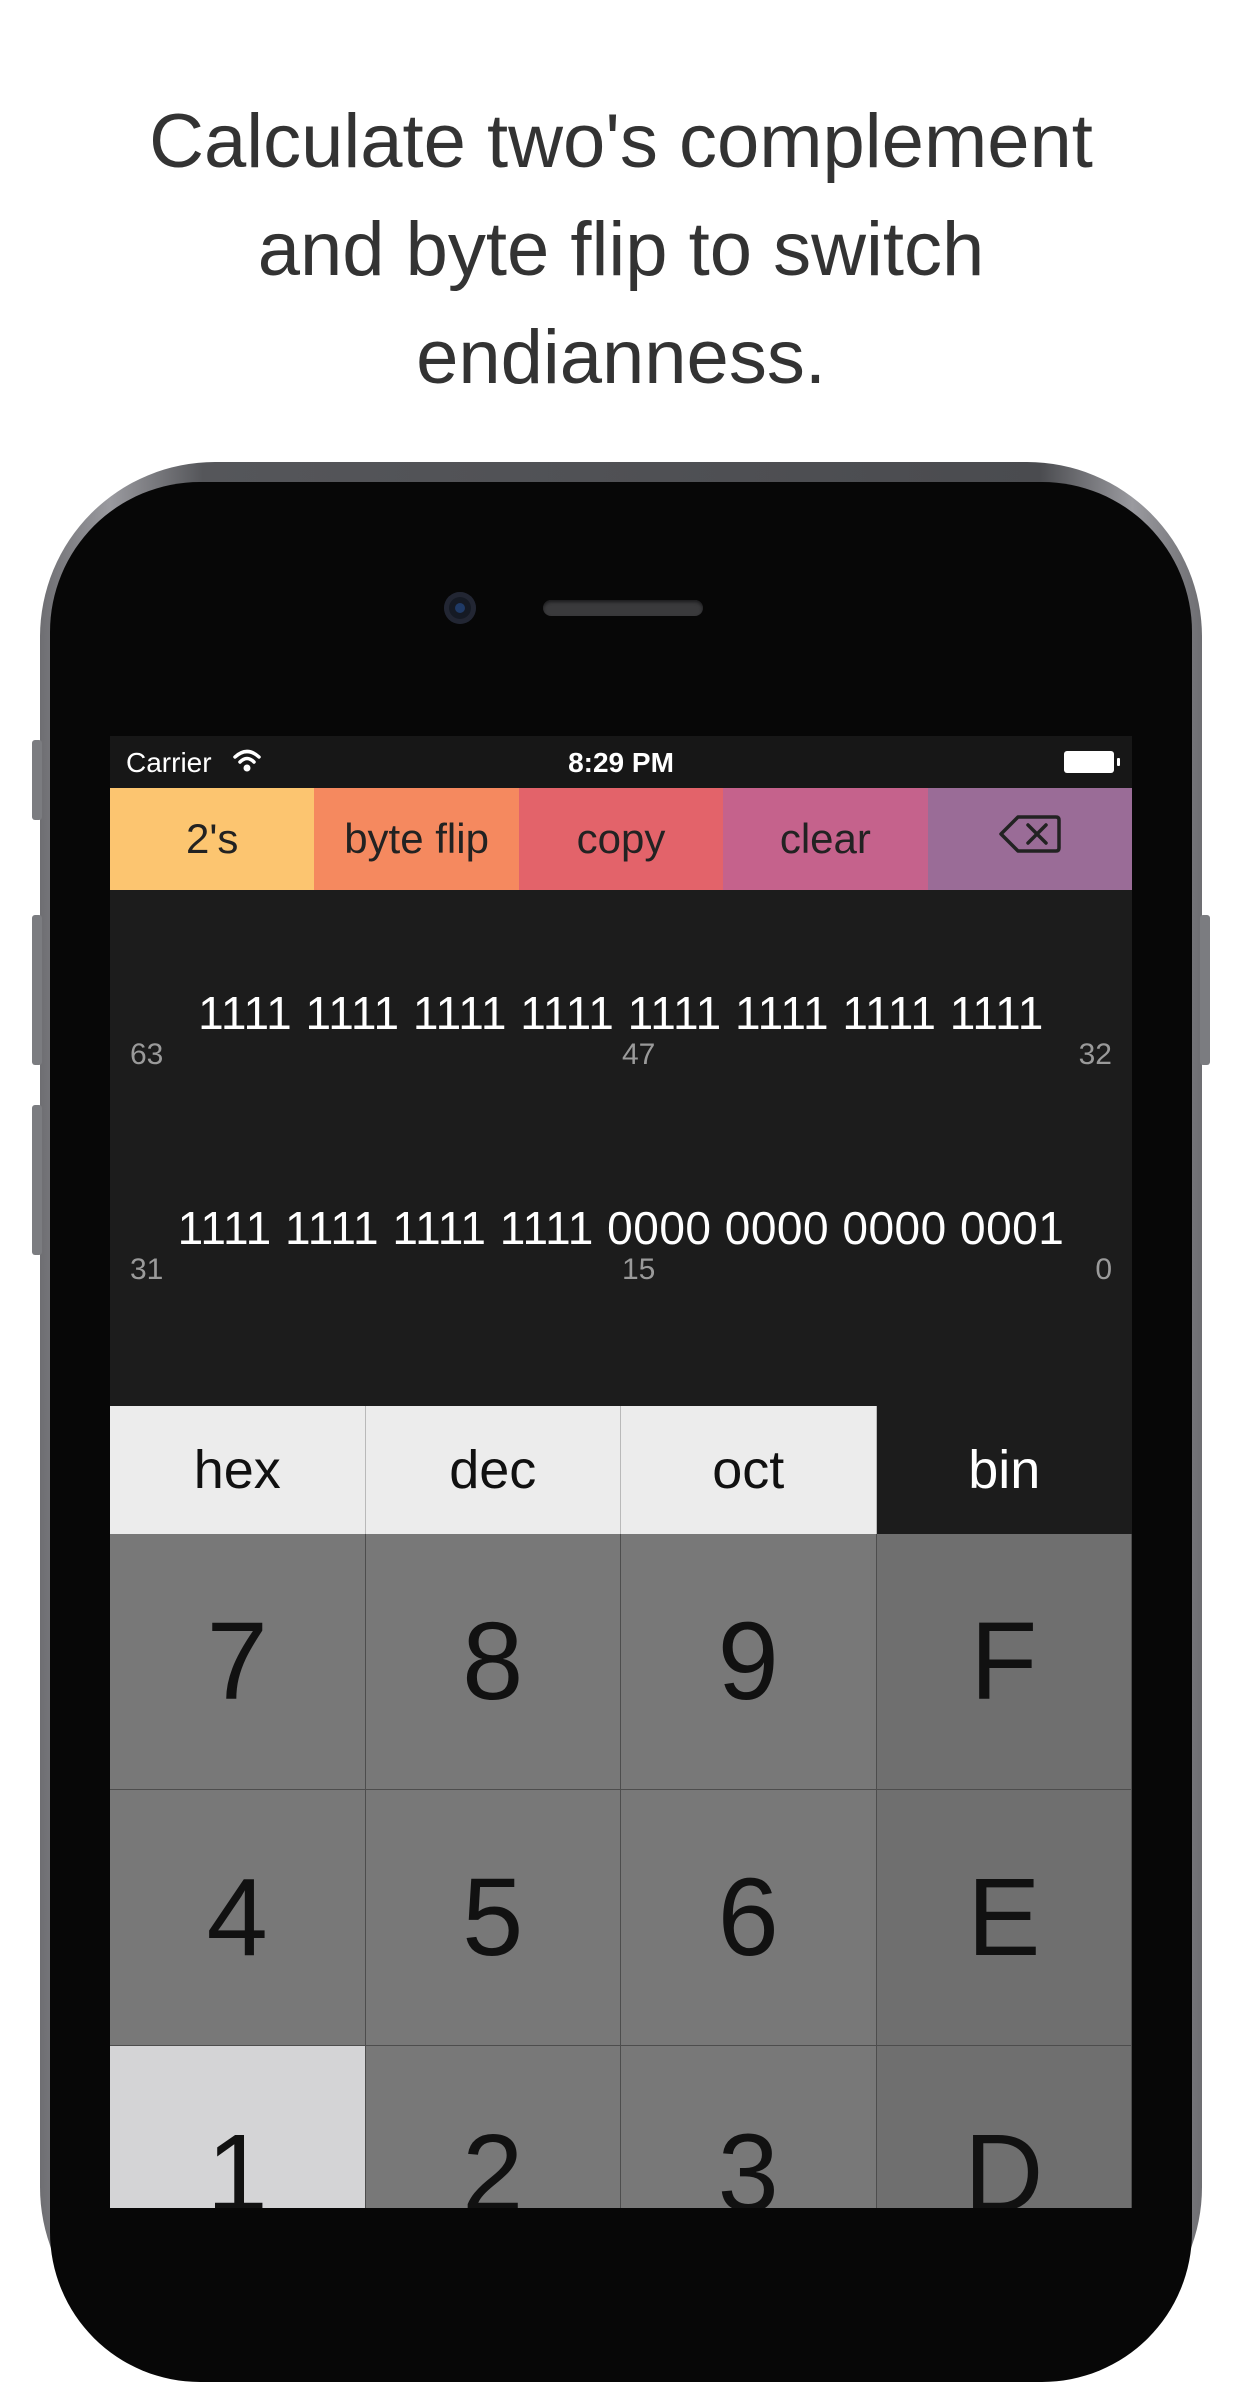 This screenshot has width=1242, height=2382. What do you see at coordinates (238, 1662) in the screenshot?
I see `key-7: 7` at bounding box center [238, 1662].